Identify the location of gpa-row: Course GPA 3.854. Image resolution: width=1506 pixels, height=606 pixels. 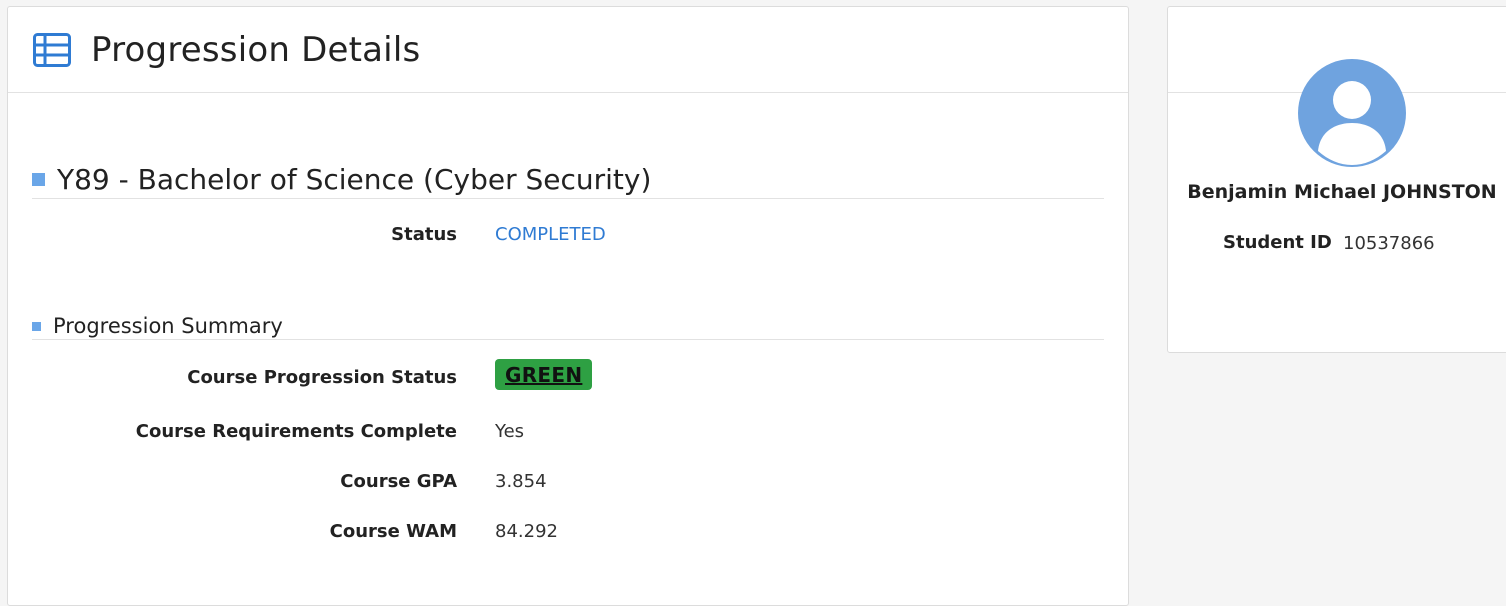
(558, 481).